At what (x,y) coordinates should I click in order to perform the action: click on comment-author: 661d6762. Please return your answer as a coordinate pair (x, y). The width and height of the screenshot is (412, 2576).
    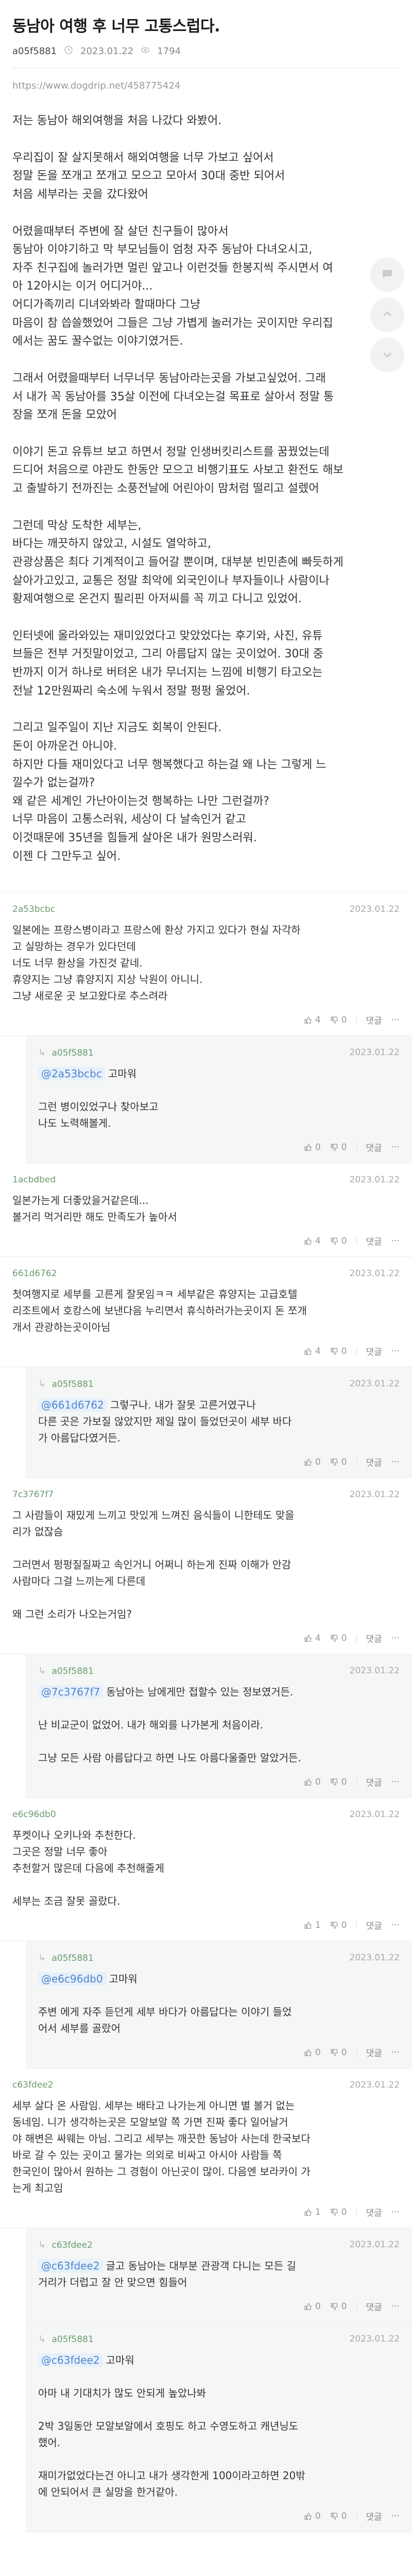
    Looking at the image, I should click on (34, 1273).